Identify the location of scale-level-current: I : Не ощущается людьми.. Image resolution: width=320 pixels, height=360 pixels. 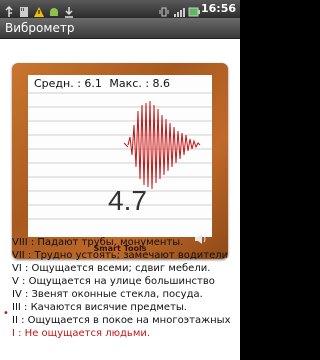
(81, 333).